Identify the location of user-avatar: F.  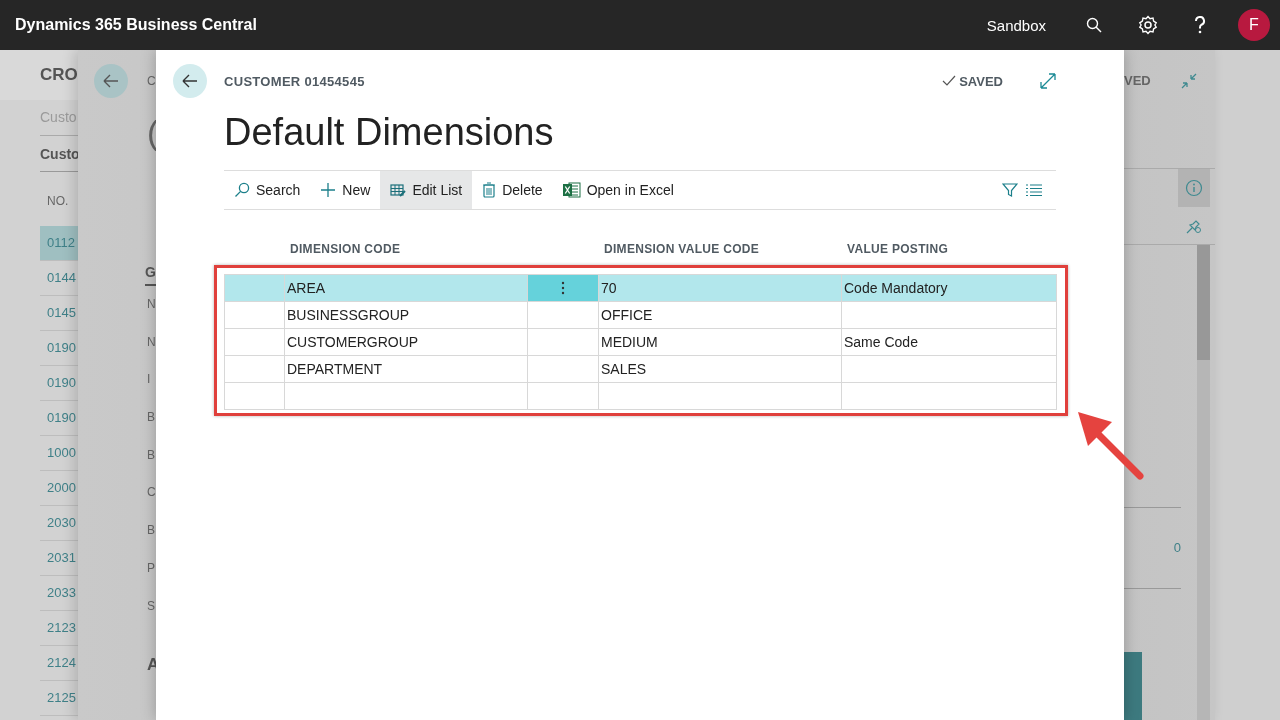
(1254, 25).